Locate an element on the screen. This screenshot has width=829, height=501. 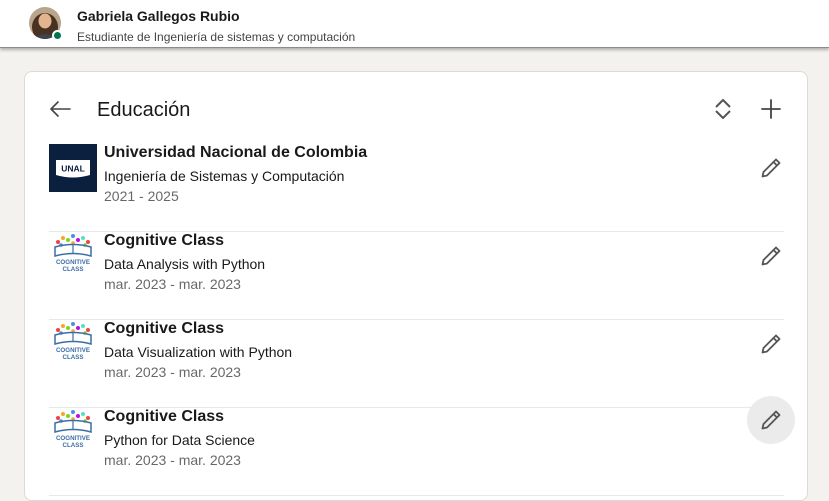
school-name: Universidad Nacional de Colombia is located at coordinates (235, 153).